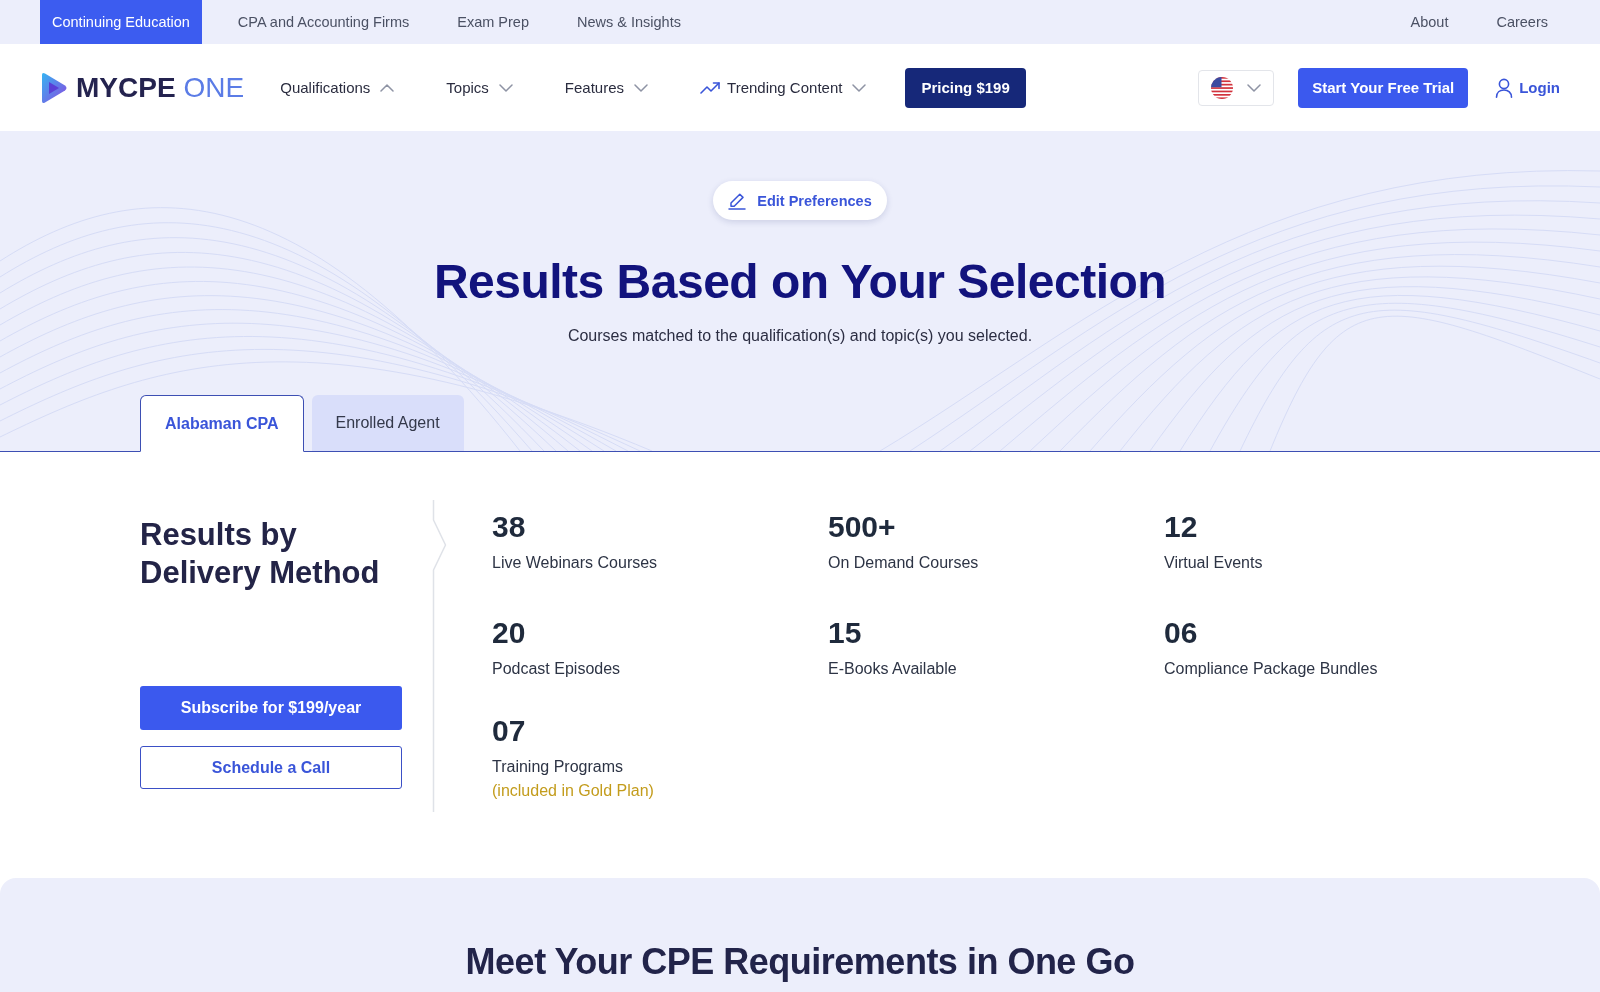  Describe the element at coordinates (1236, 87) in the screenshot. I see `region-select` at that location.